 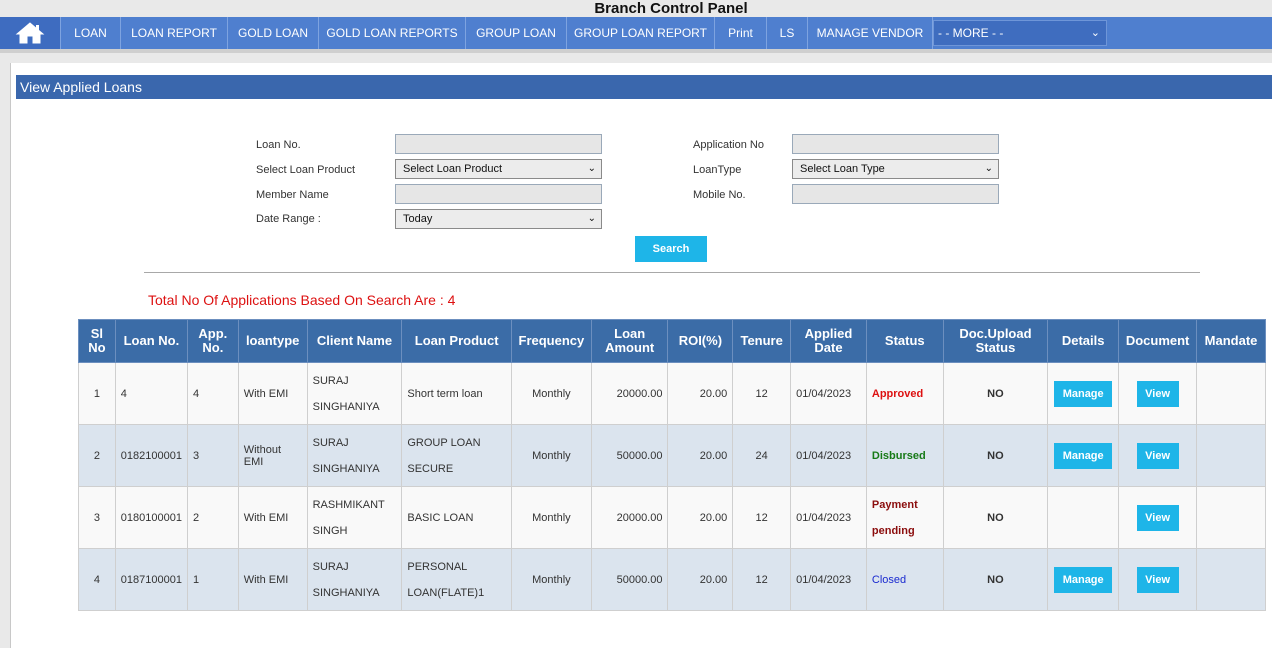 I want to click on col-sl-no: Sl No, so click(x=97, y=341).